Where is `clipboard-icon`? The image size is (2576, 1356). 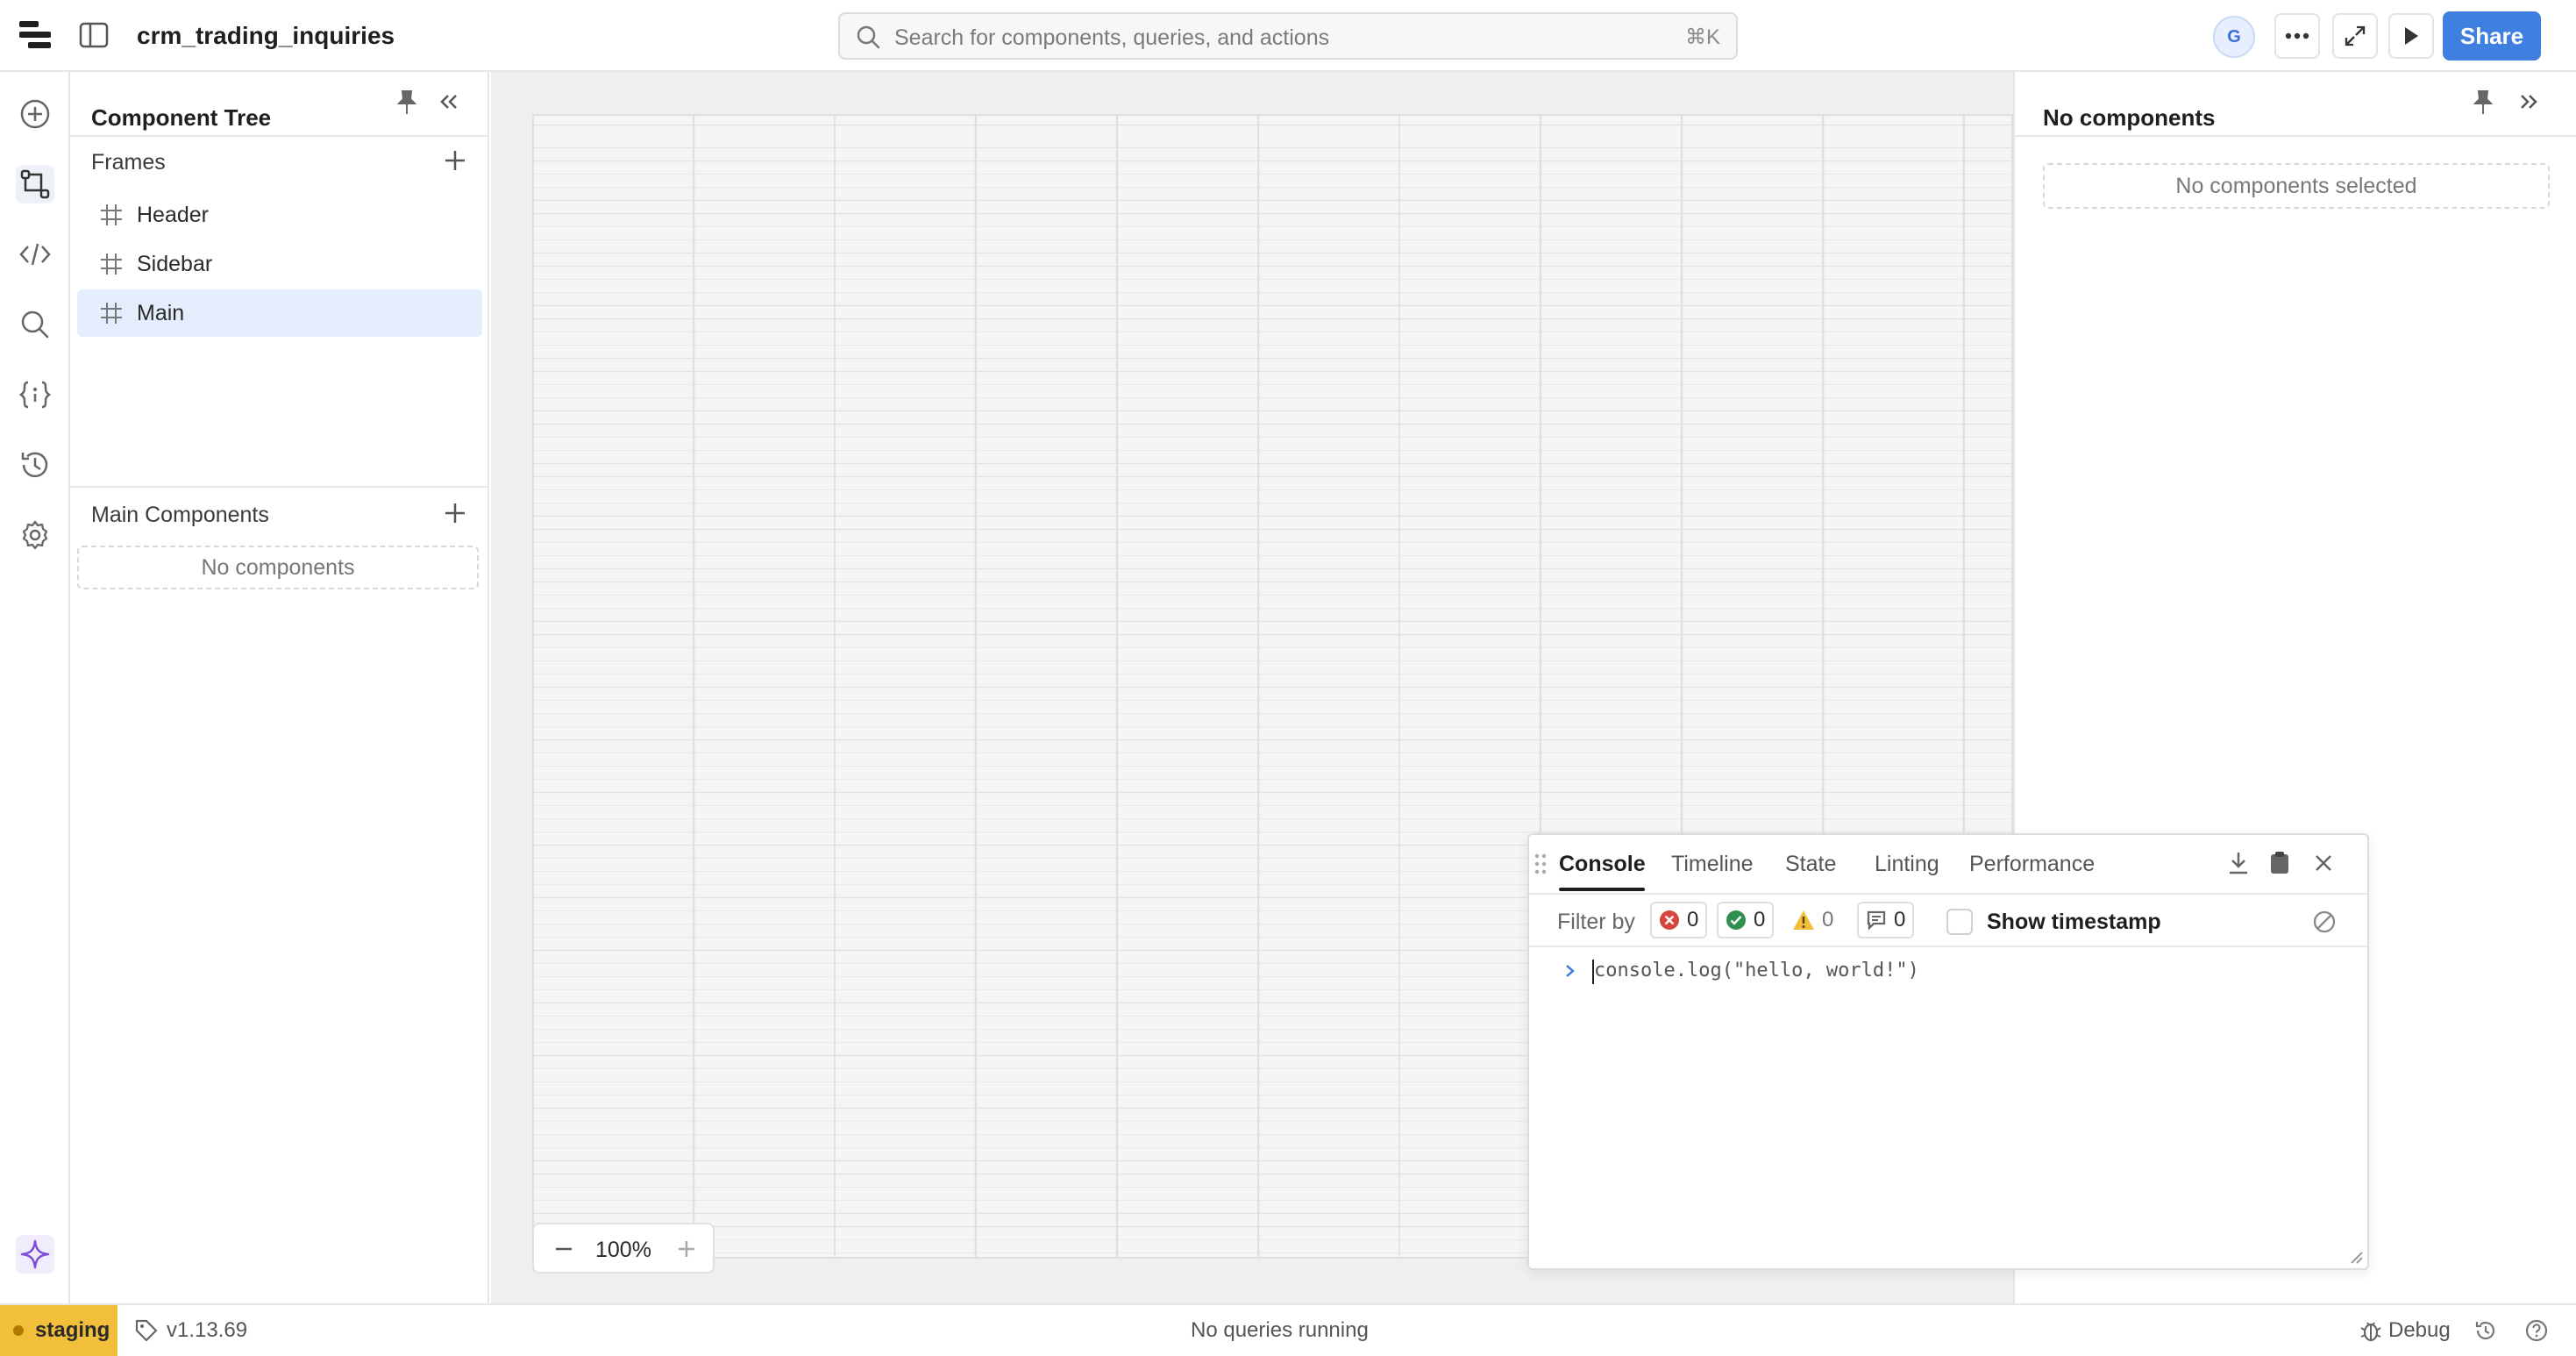
clipboard-icon is located at coordinates (2279, 863).